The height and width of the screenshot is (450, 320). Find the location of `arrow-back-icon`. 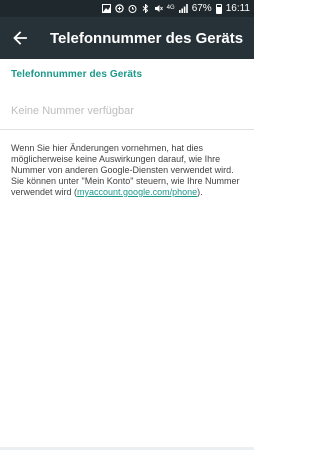

arrow-back-icon is located at coordinates (20, 38).